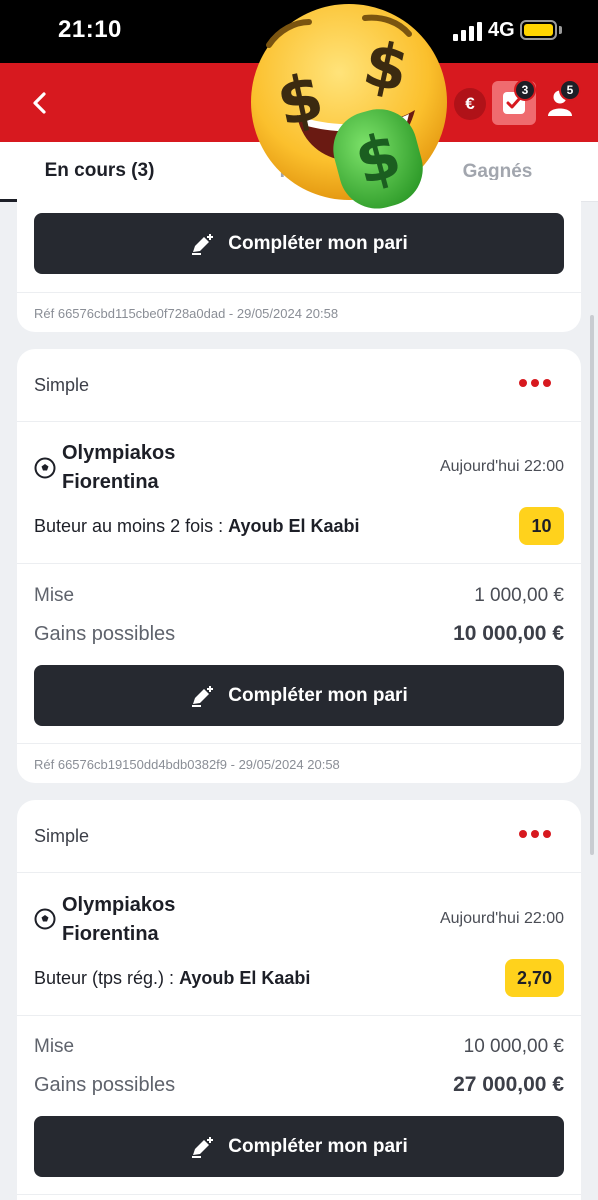 The height and width of the screenshot is (1200, 598). I want to click on battery-icon, so click(538, 30).